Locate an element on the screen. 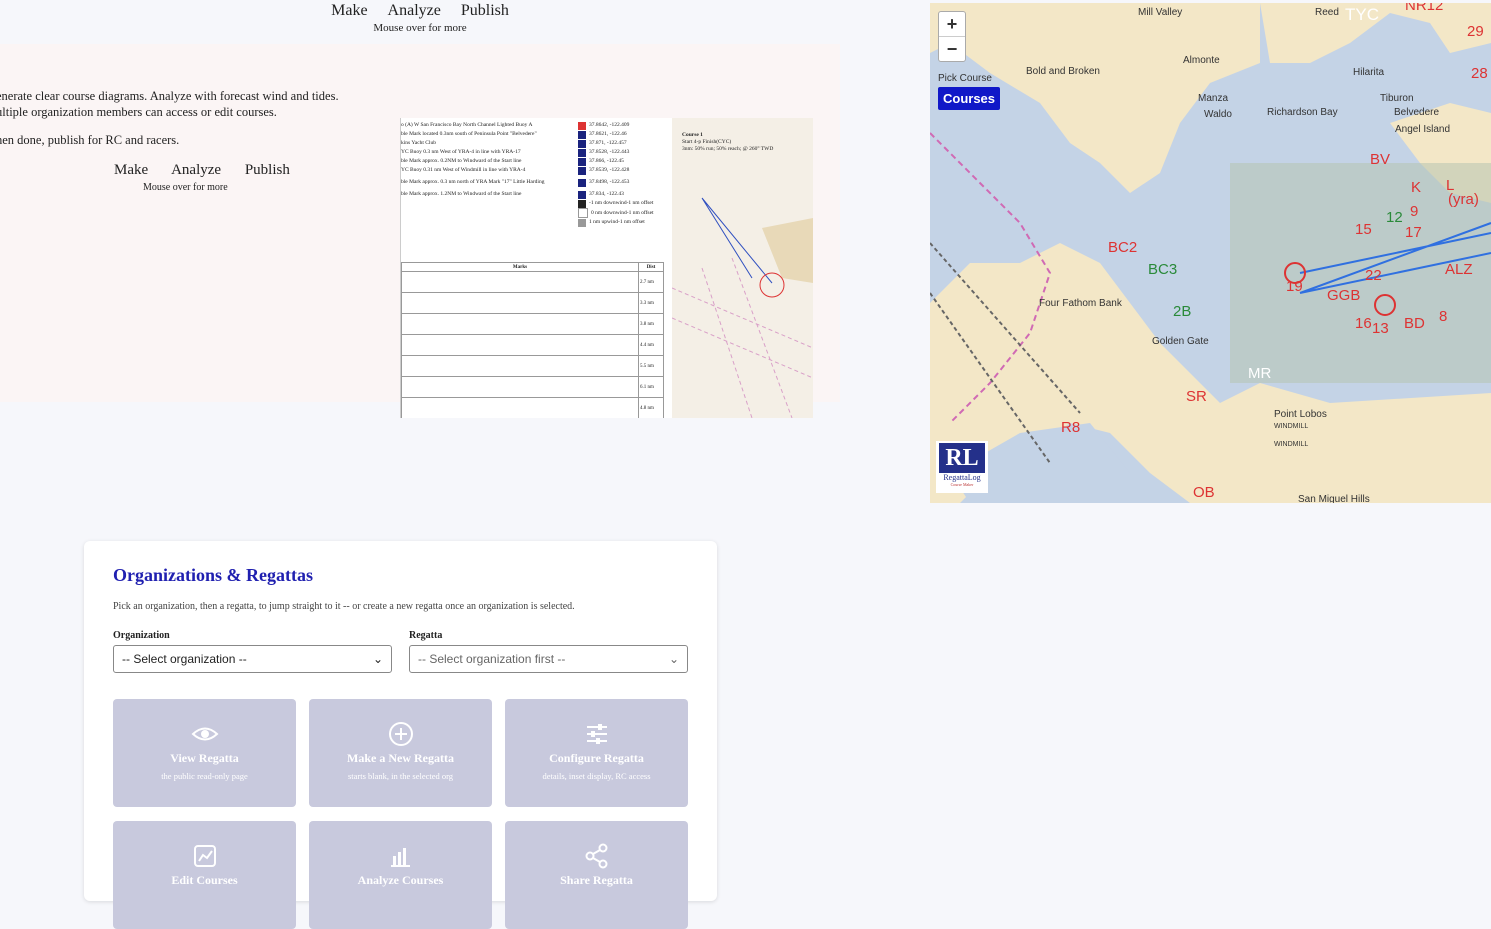  tile-subtitle: starts blank, in the selected org is located at coordinates (400, 776).